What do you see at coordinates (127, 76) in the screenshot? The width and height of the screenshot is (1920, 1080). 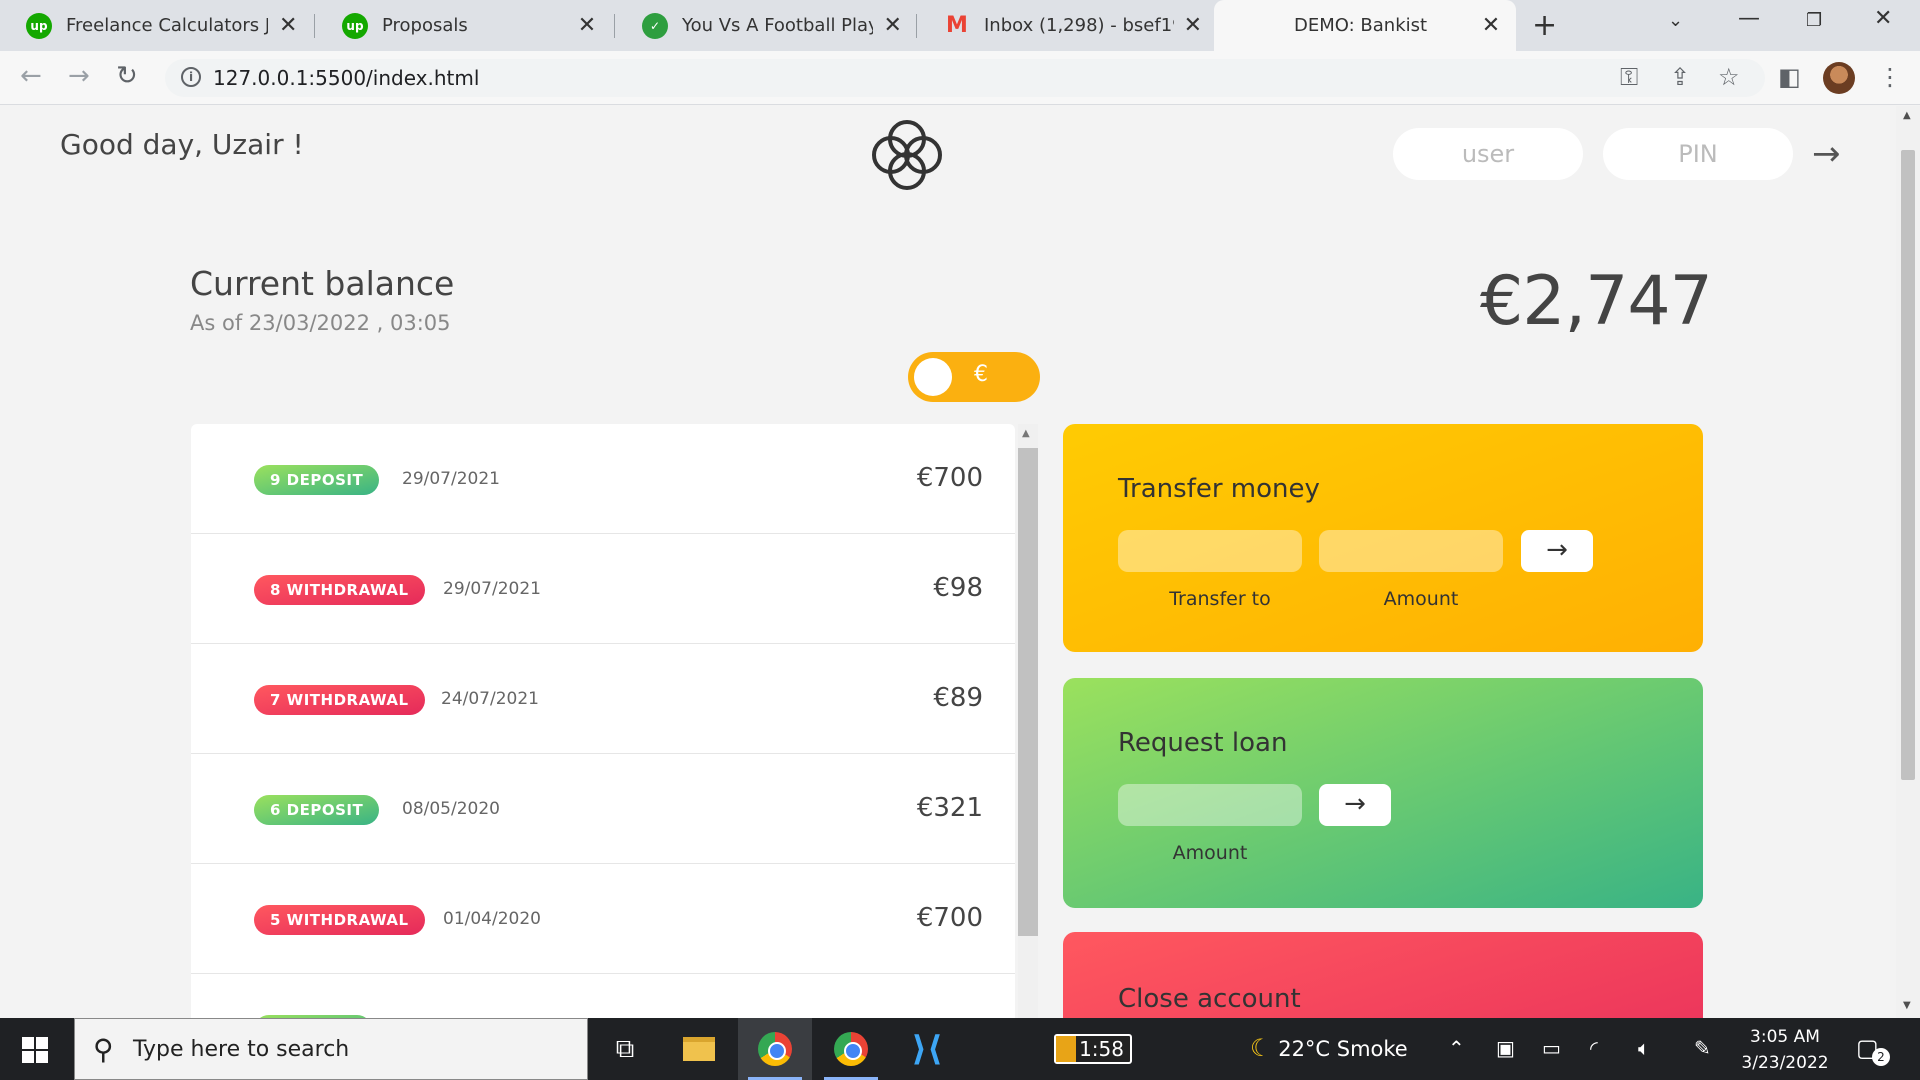 I see `reload-icon: ↻` at bounding box center [127, 76].